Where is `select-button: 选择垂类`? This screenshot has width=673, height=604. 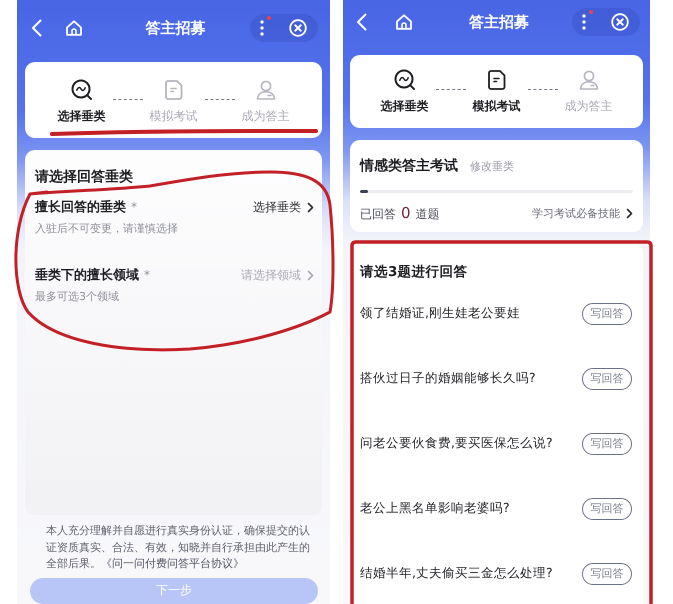 select-button: 选择垂类 is located at coordinates (283, 207).